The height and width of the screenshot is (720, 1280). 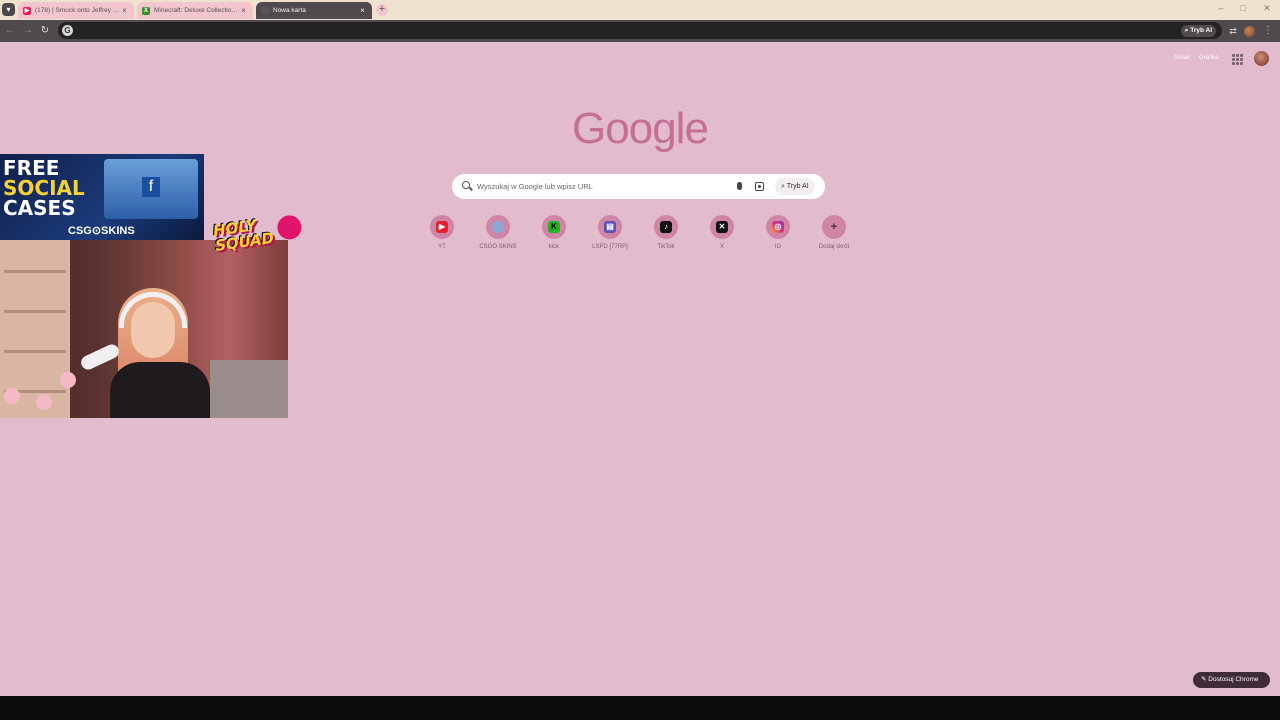 I want to click on forward-icon: →, so click(x=28, y=31).